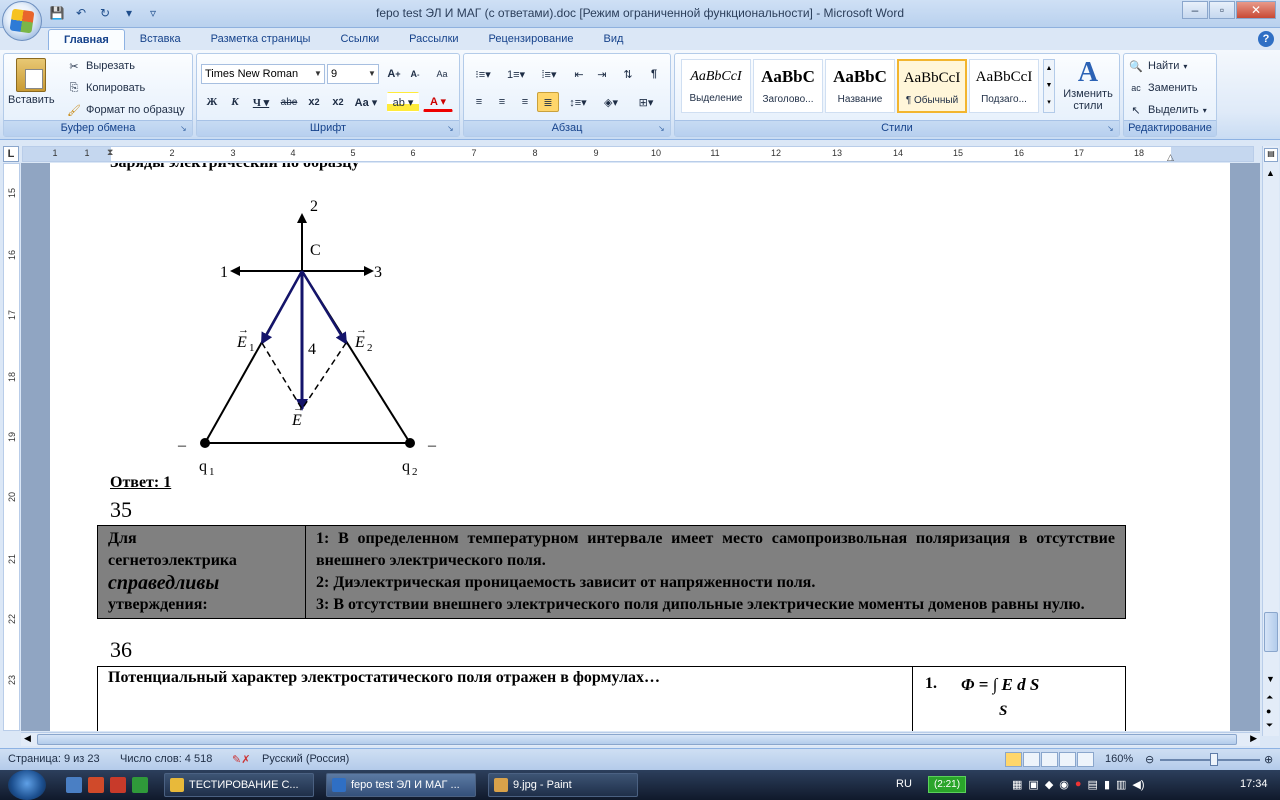 Image resolution: width=1280 pixels, height=800 pixels. Describe the element at coordinates (366, 102) in the screenshot. I see `change-case-icon: Aa ▾` at that location.